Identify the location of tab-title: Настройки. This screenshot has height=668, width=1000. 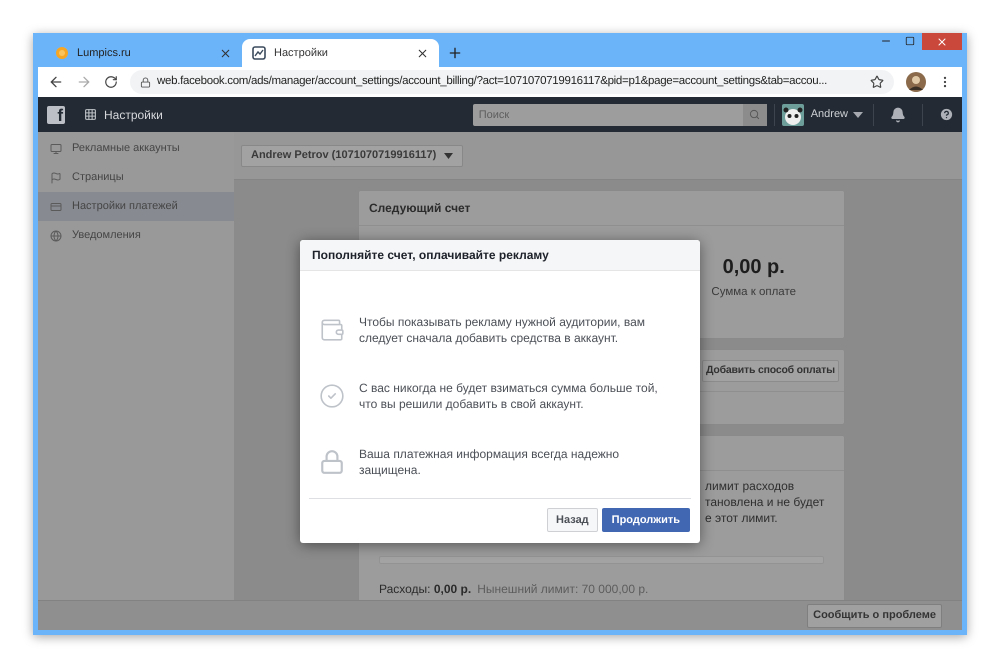
(301, 53).